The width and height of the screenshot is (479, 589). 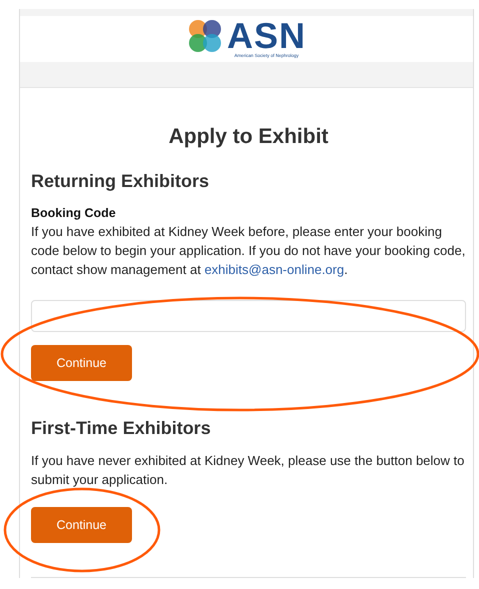 I want to click on section-heading: Returning Exhibitors, so click(x=120, y=181).